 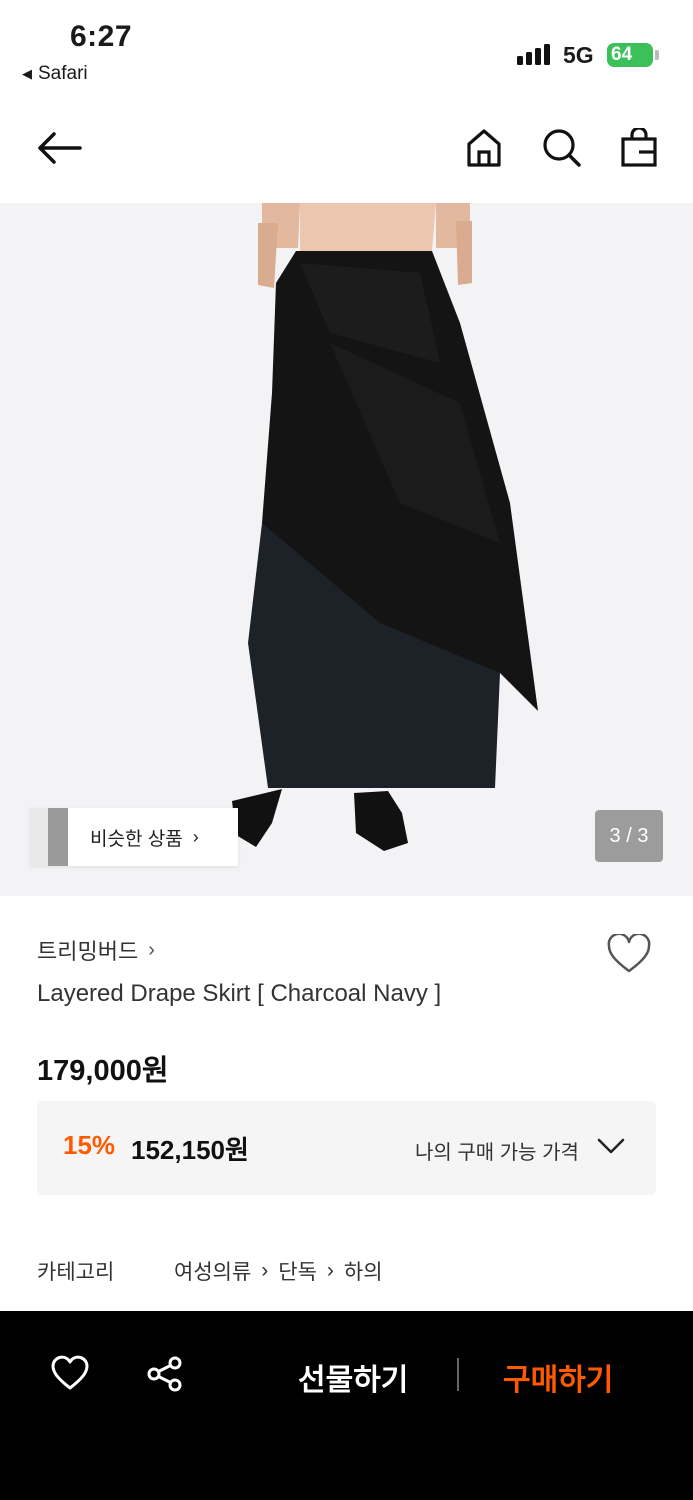 I want to click on breadcrumb-item: 여성의류, so click(x=212, y=1271).